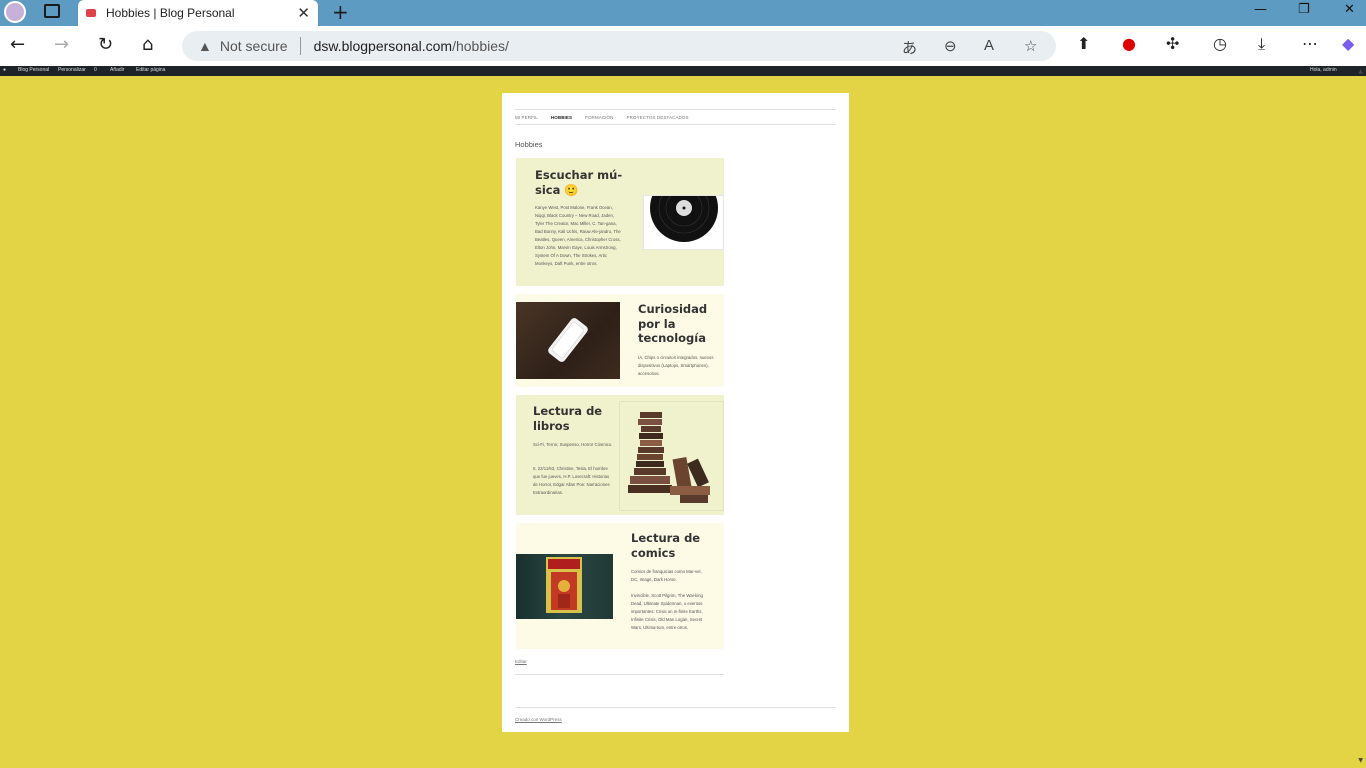 This screenshot has width=1366, height=768. Describe the element at coordinates (1348, 43) in the screenshot. I see `copilot-icon: ◆` at that location.